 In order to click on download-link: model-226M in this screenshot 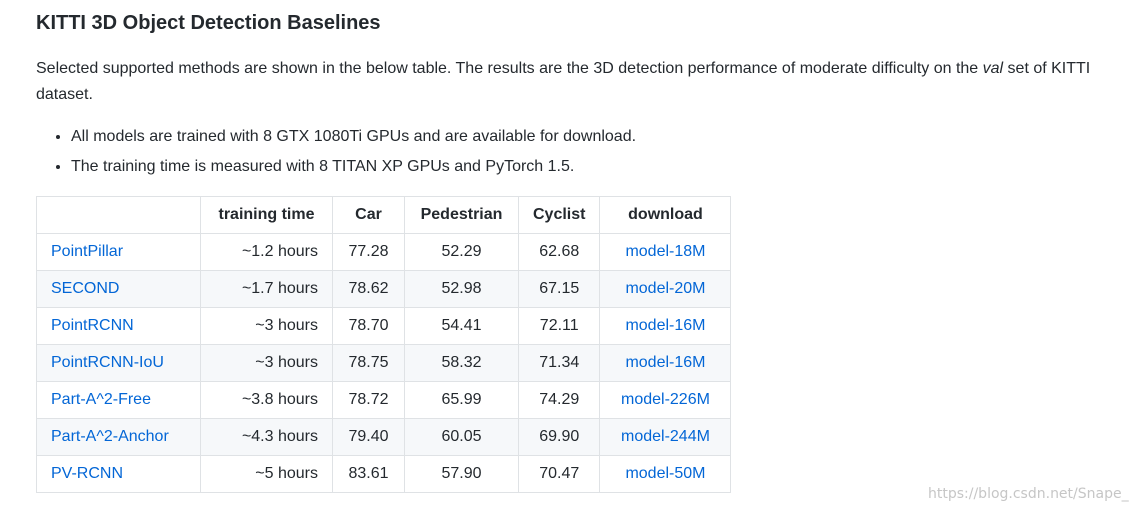, I will do `click(665, 399)`.